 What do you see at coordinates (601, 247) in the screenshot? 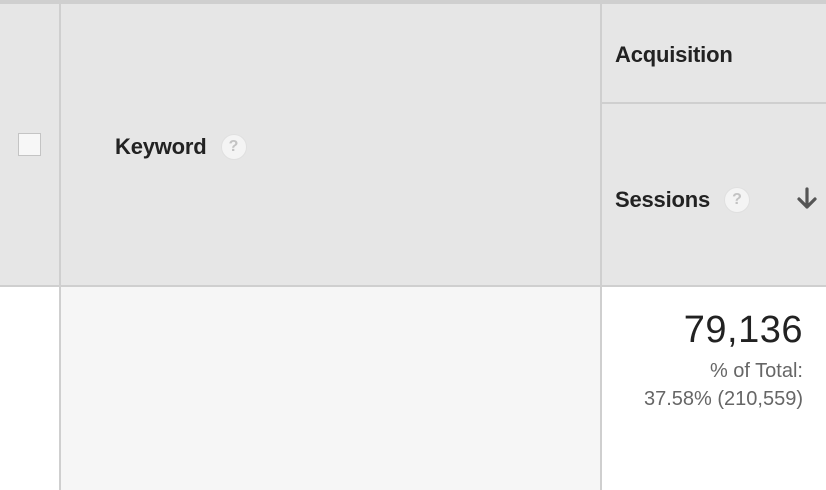
I see `column-divider-keyword` at bounding box center [601, 247].